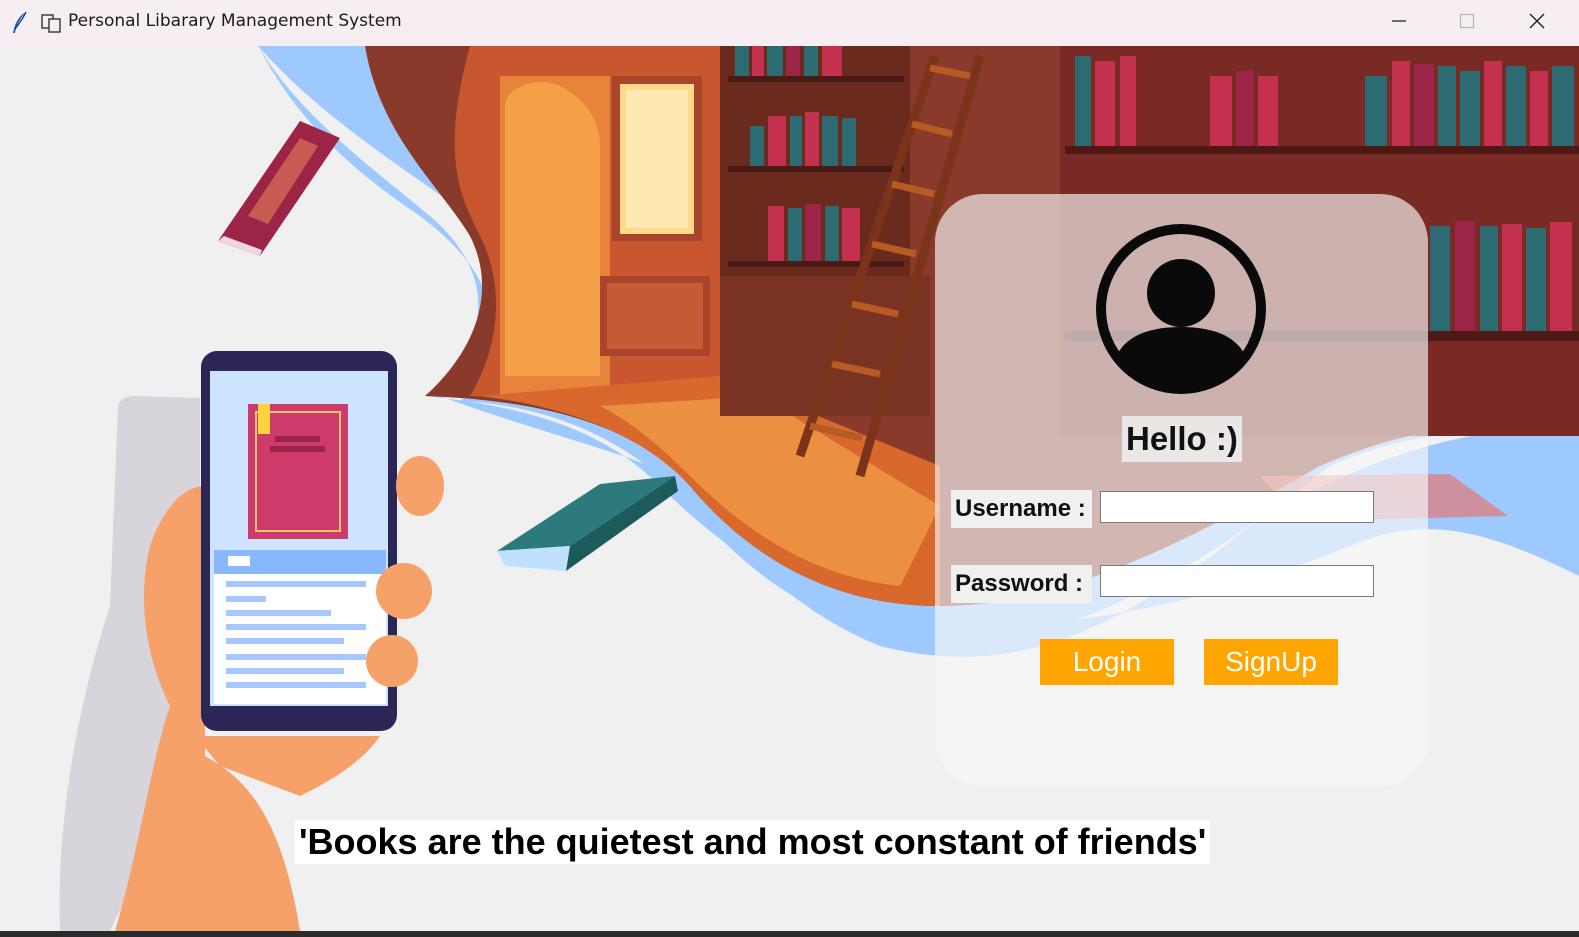  I want to click on password-input, so click(1237, 581).